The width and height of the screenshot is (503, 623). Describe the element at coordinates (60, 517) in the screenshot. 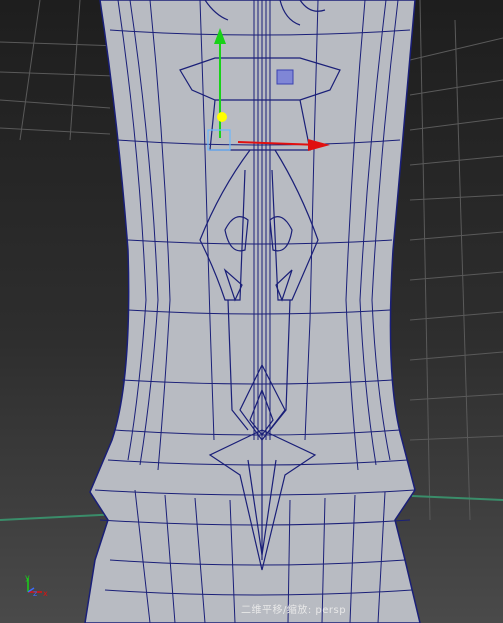

I see `horizon-line` at that location.